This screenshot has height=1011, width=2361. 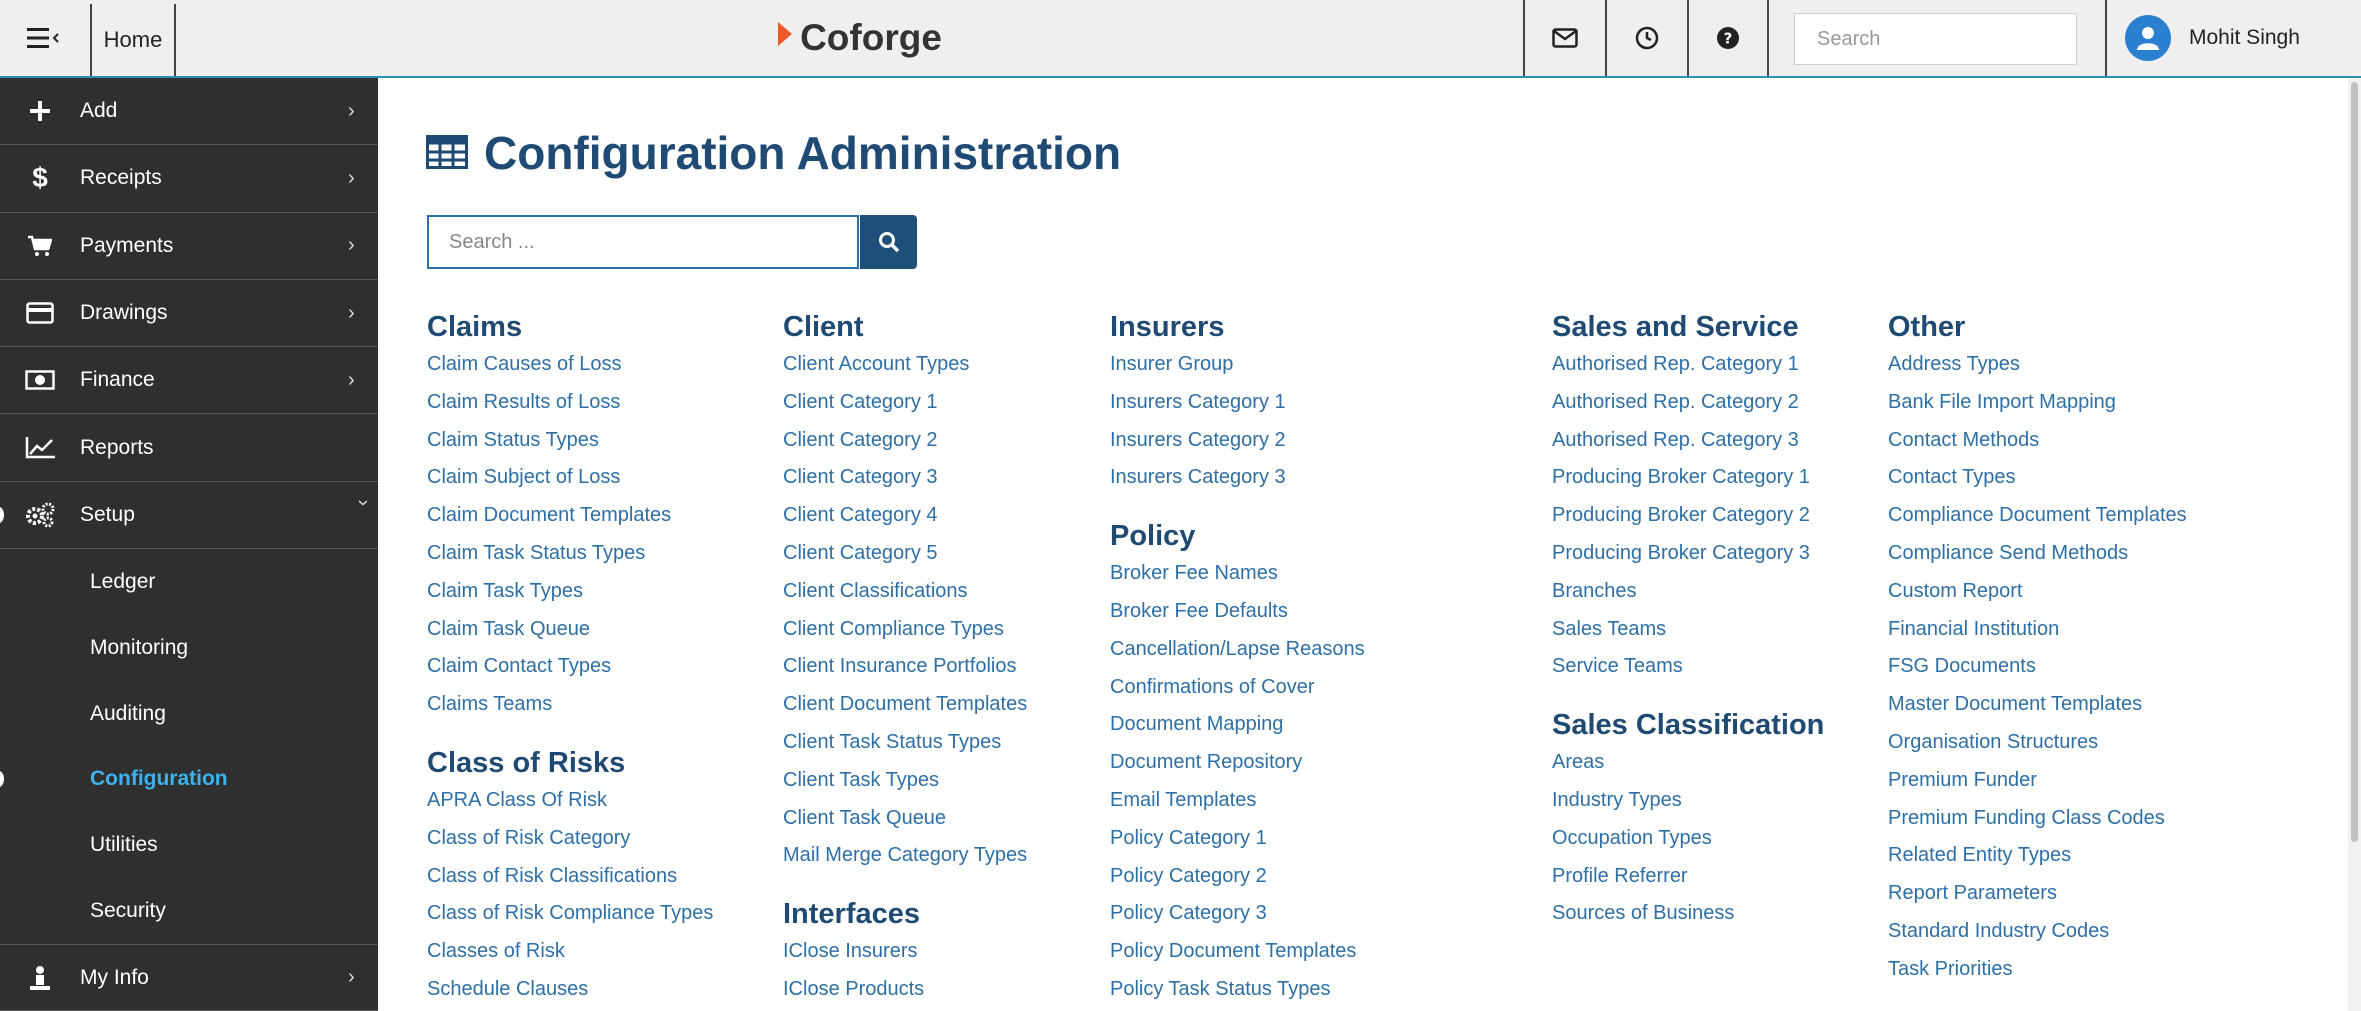 I want to click on config-link: Classes of Risk, so click(x=570, y=952).